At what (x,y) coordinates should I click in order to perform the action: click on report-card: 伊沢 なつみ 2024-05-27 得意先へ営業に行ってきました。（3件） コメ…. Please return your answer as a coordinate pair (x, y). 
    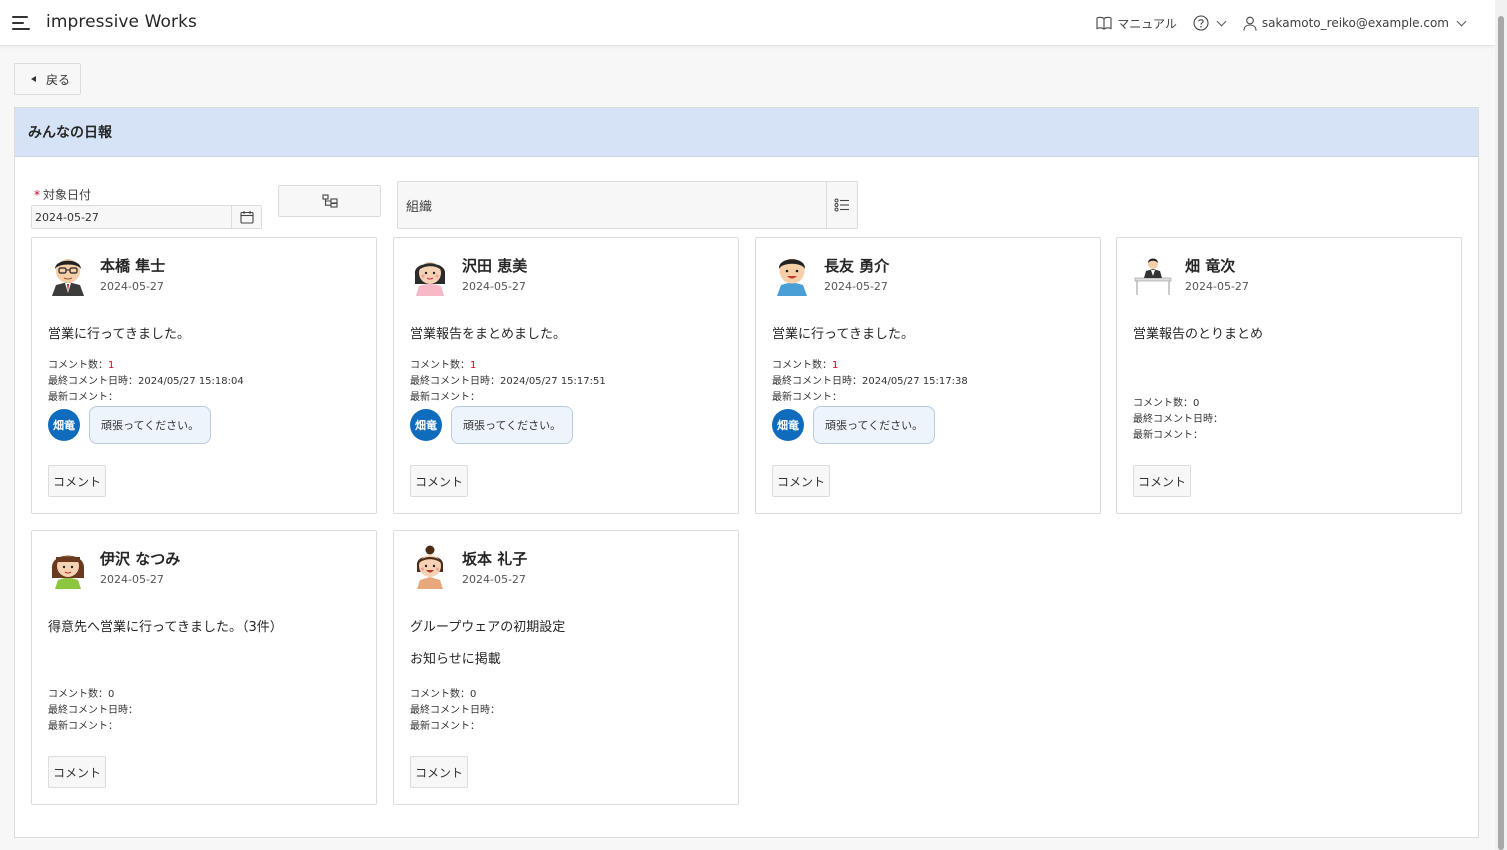
    Looking at the image, I should click on (204, 667).